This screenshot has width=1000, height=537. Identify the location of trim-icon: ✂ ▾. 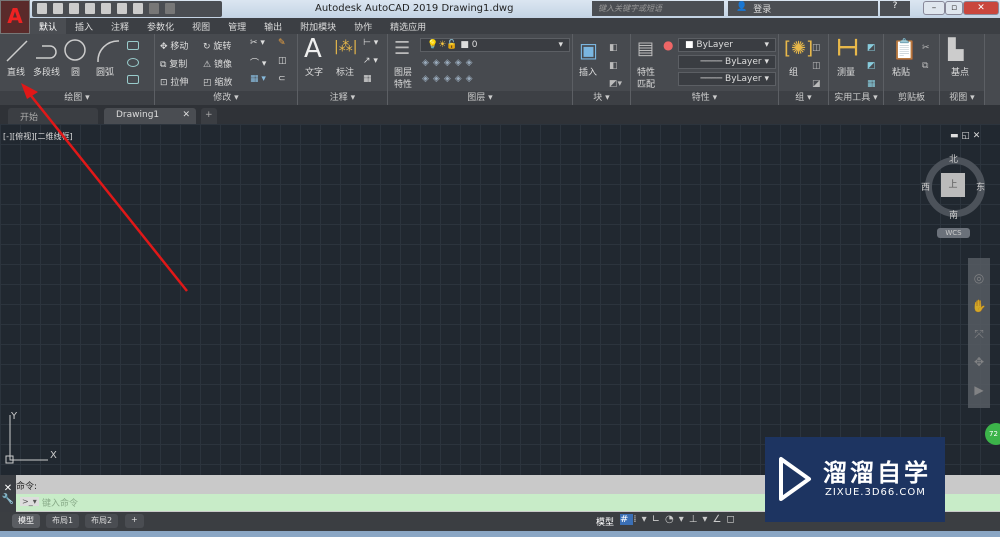
(257, 43).